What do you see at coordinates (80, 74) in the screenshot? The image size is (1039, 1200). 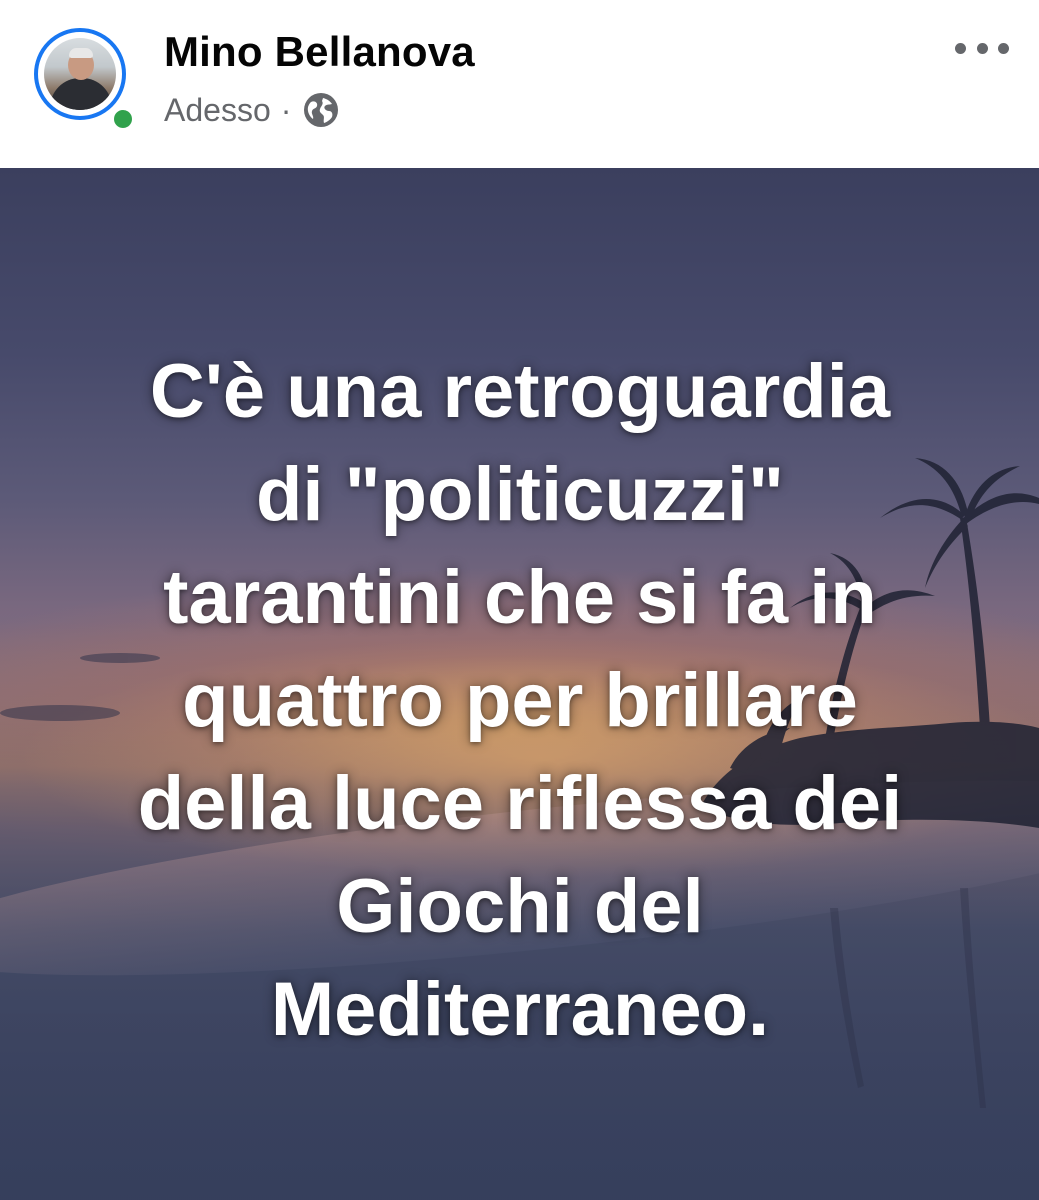 I see `avatar-photo` at bounding box center [80, 74].